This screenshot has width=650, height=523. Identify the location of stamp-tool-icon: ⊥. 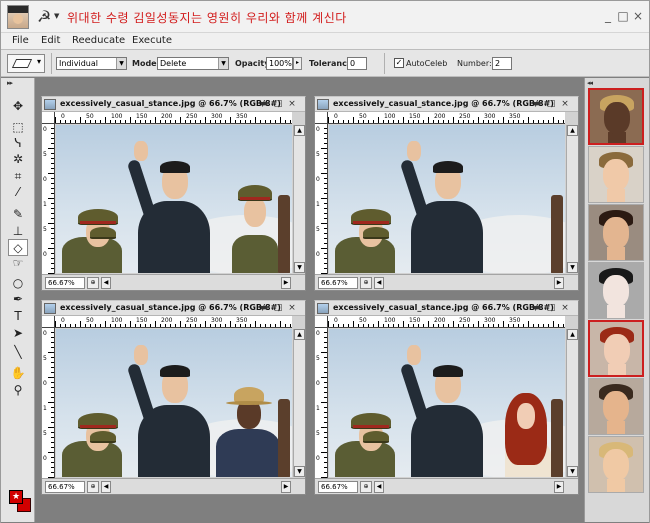
(18, 231).